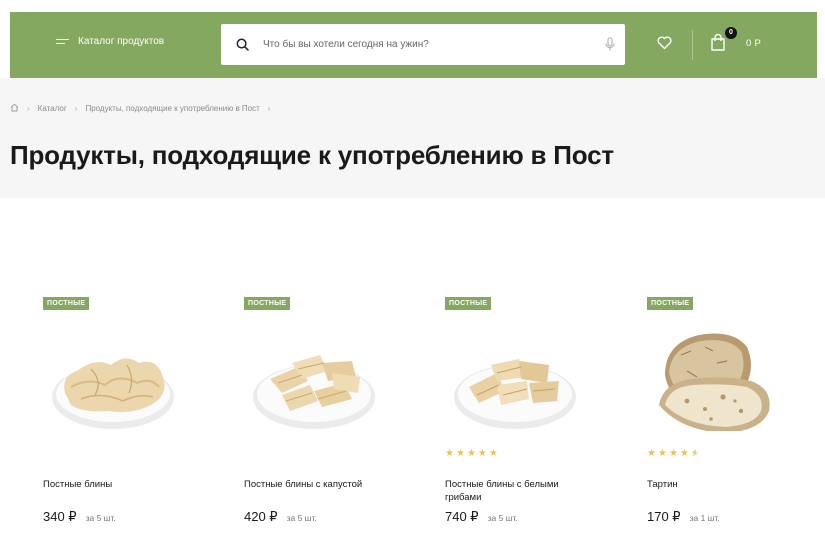  What do you see at coordinates (723, 39) in the screenshot?
I see `shopping-bag-icon: 0` at bounding box center [723, 39].